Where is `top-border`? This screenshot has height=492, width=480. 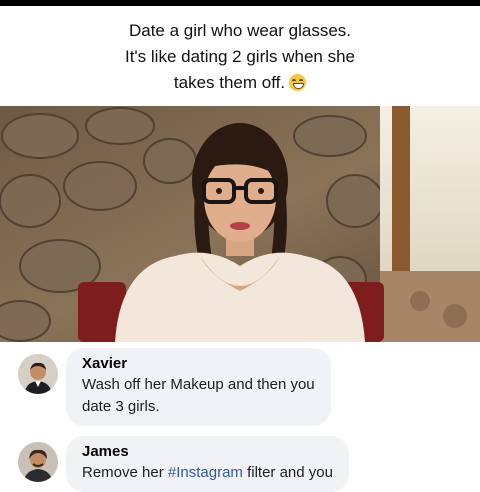 top-border is located at coordinates (240, 3).